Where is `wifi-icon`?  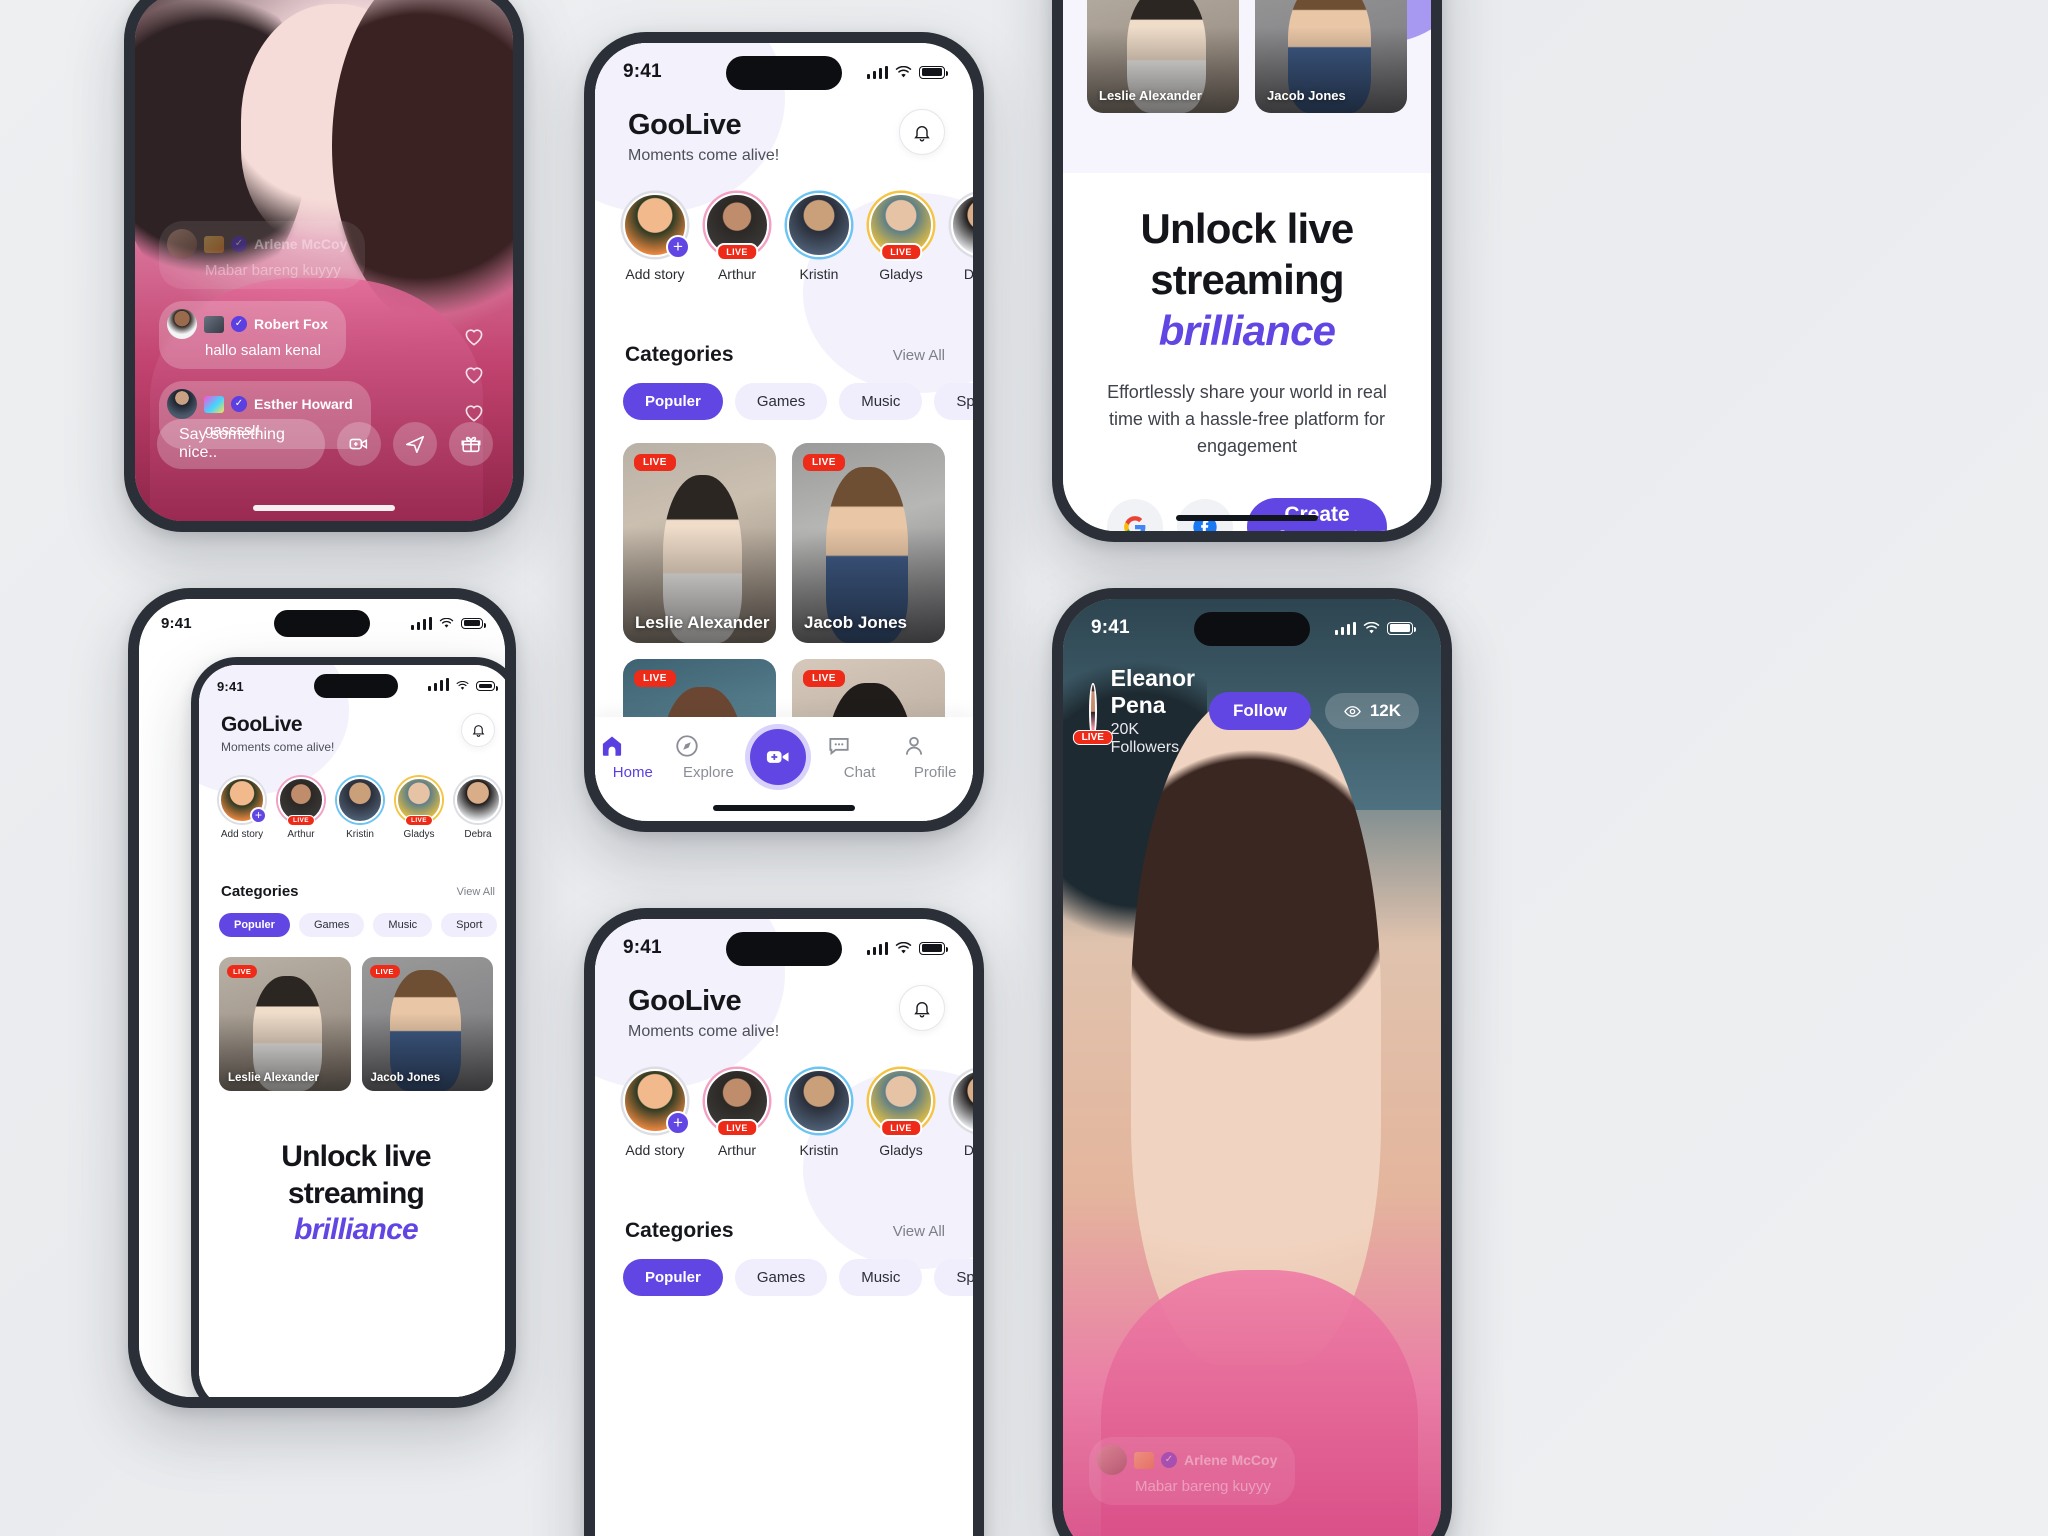
wifi-icon is located at coordinates (446, 622).